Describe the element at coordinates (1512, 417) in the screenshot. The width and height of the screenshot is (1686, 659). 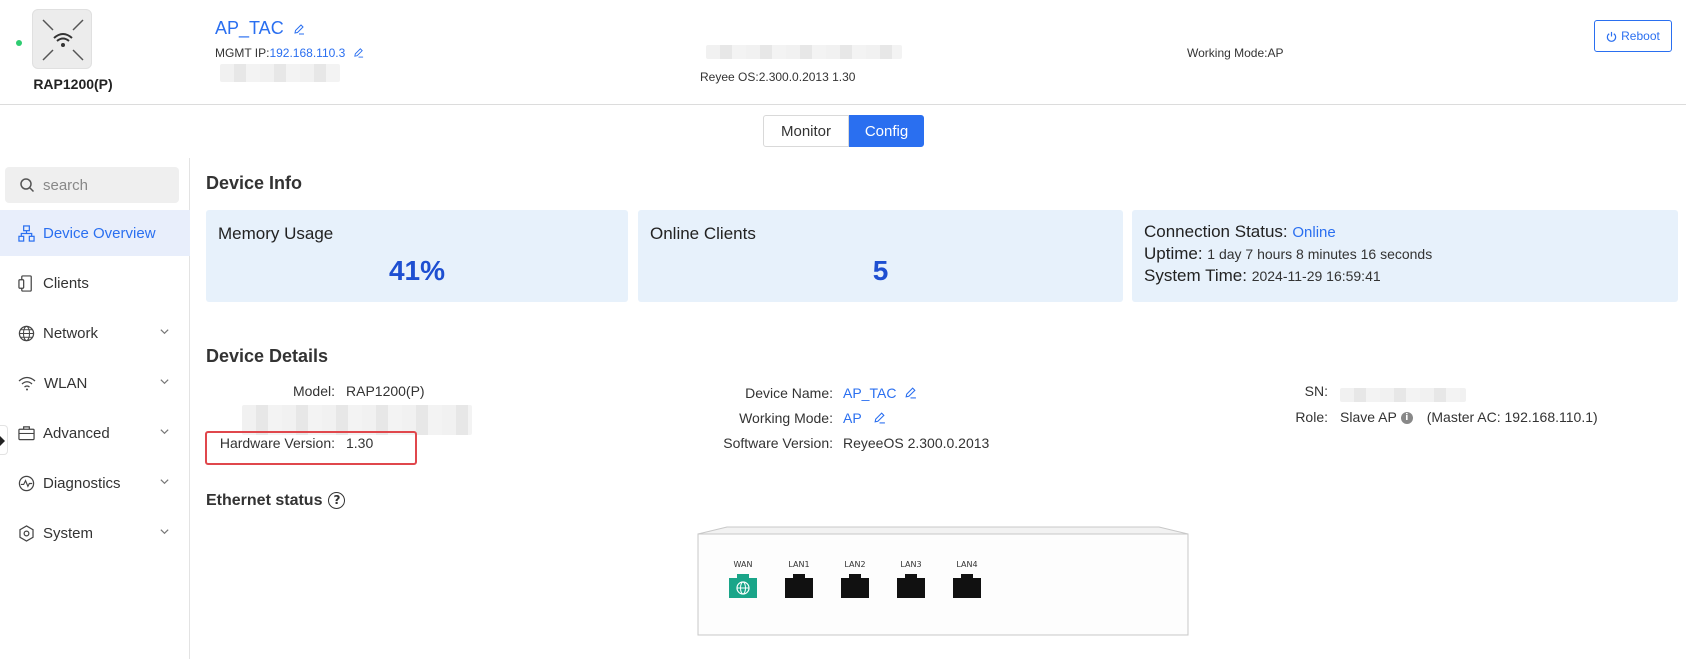
I see `master-ac: (Master AC: 192.168.110.1)` at that location.